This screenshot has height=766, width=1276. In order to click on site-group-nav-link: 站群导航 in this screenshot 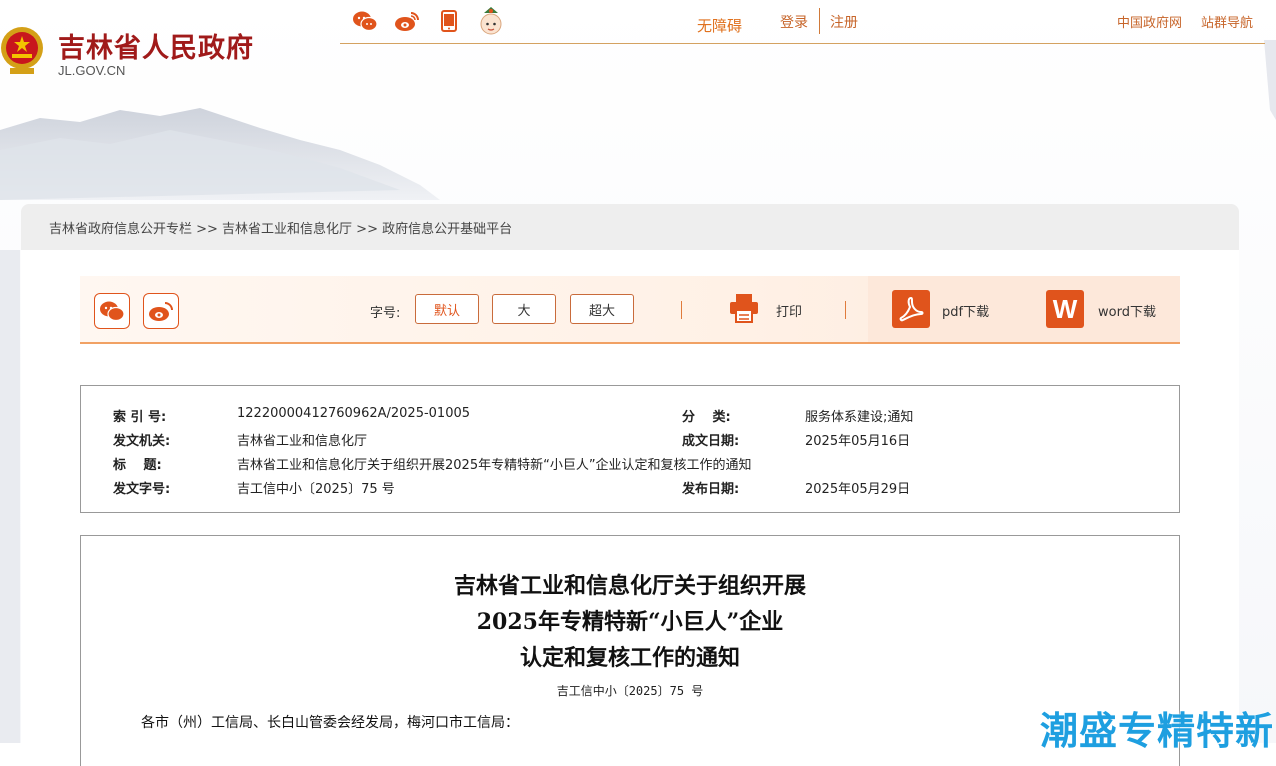, I will do `click(1227, 21)`.